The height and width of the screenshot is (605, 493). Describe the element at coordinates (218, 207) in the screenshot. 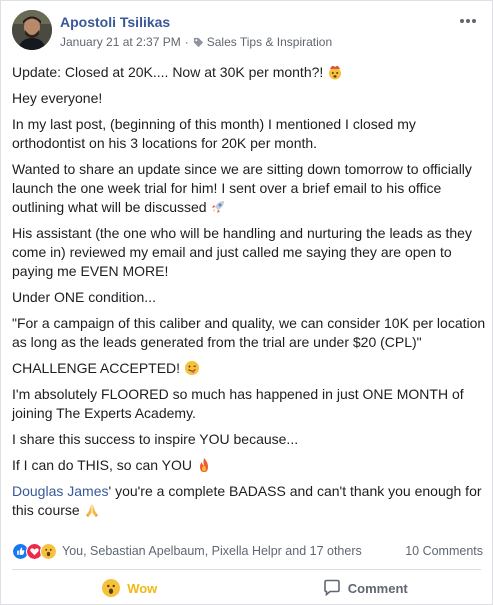

I see `rocket-emoji` at that location.